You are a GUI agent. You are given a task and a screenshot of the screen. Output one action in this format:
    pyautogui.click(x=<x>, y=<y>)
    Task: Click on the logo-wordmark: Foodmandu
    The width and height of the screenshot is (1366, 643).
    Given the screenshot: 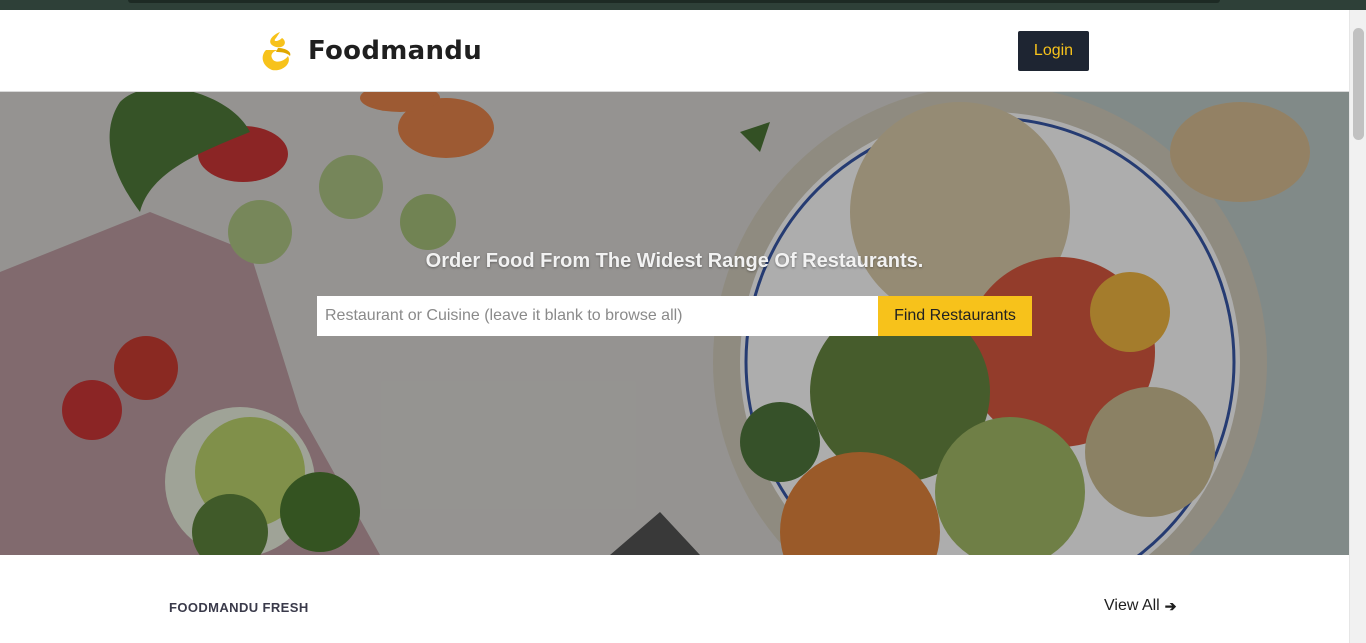 What is the action you would take?
    pyautogui.click(x=395, y=51)
    